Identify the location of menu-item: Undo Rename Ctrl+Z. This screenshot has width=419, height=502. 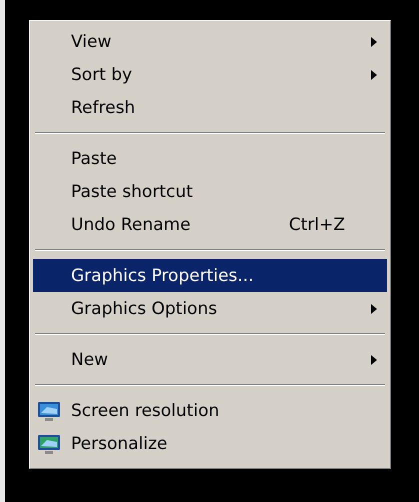
(210, 224).